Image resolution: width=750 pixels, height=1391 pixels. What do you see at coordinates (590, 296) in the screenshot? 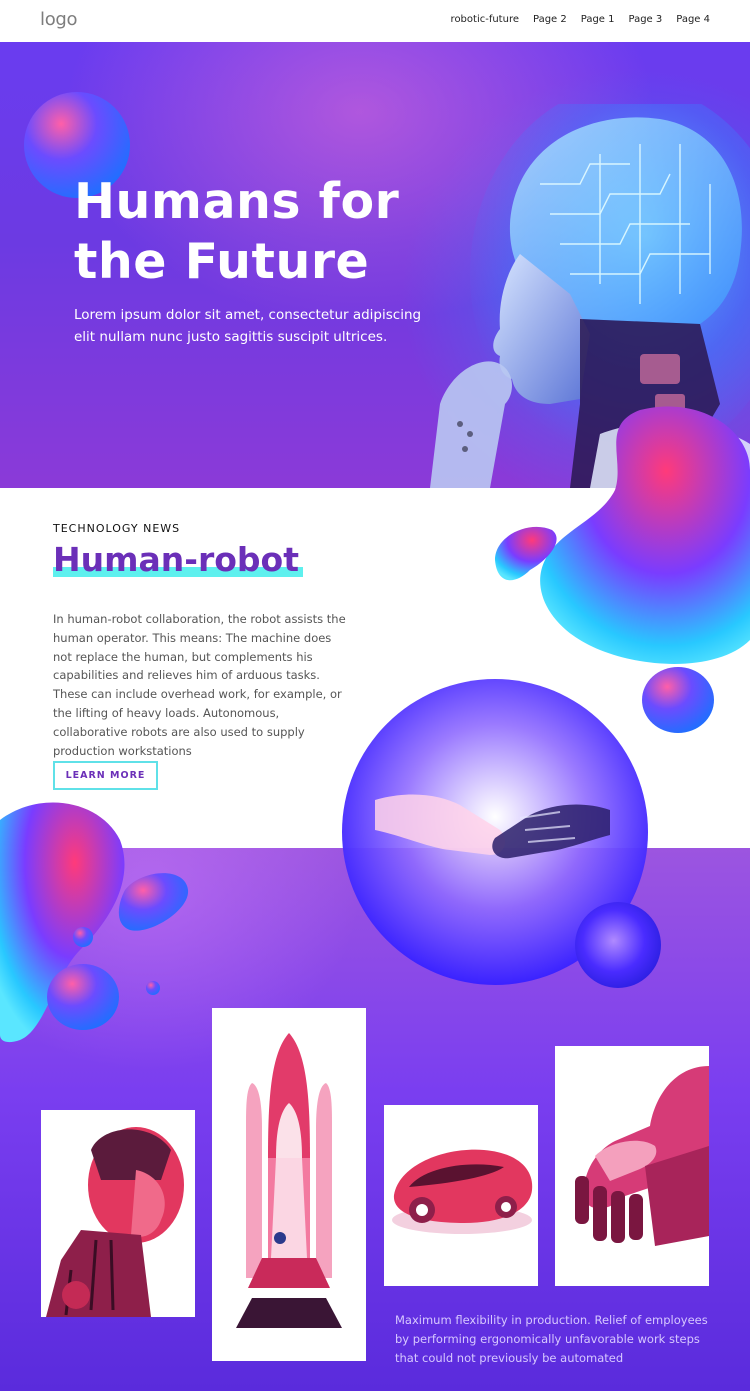
I see `robot-head-image` at bounding box center [590, 296].